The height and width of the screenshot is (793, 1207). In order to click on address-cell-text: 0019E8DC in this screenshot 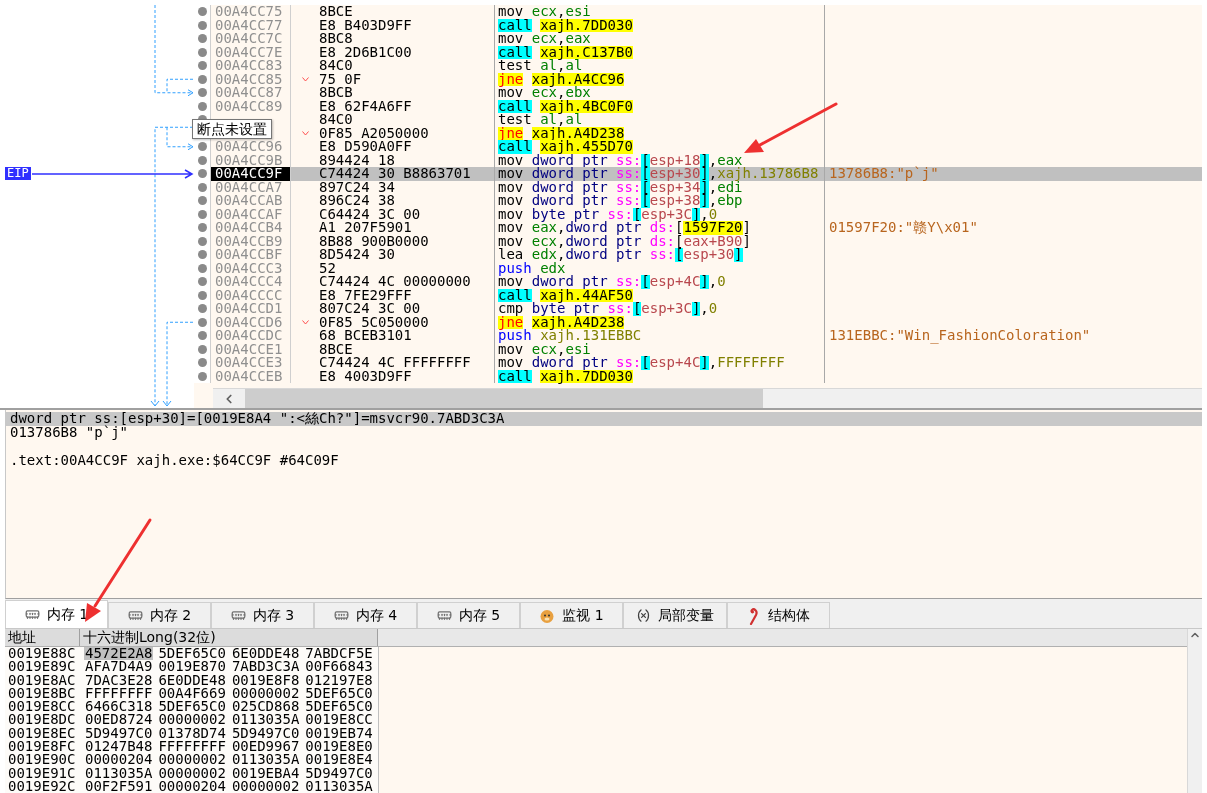, I will do `click(42, 720)`.